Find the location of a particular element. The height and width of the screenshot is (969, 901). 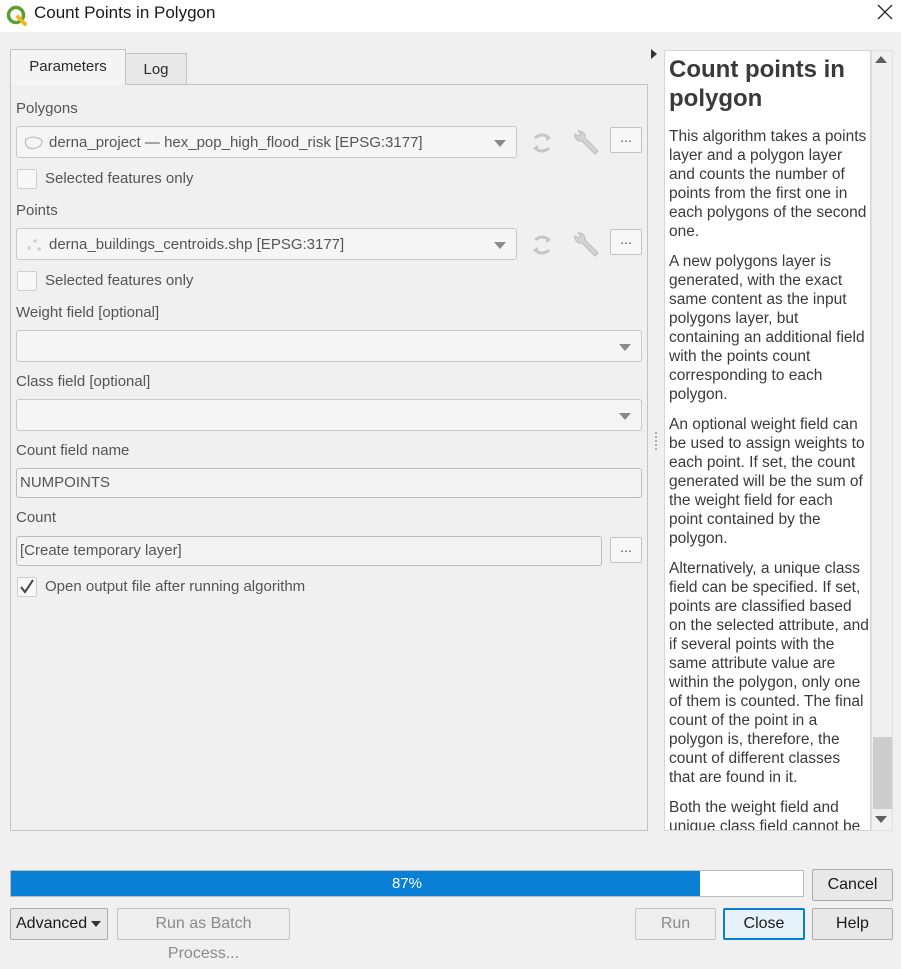

tab-parameters: Parameters is located at coordinates (68, 67).